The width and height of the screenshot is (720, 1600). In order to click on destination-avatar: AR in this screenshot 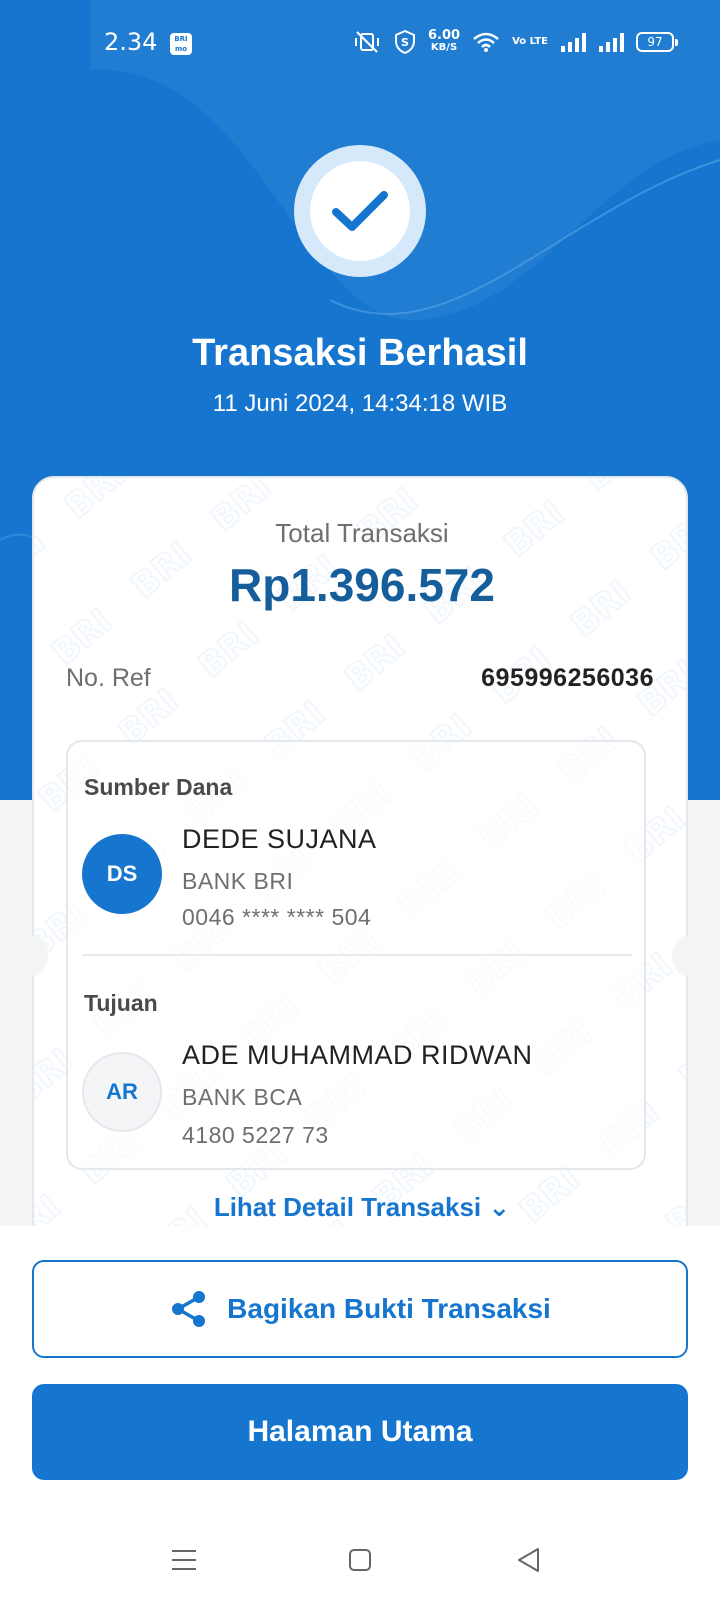, I will do `click(122, 1092)`.